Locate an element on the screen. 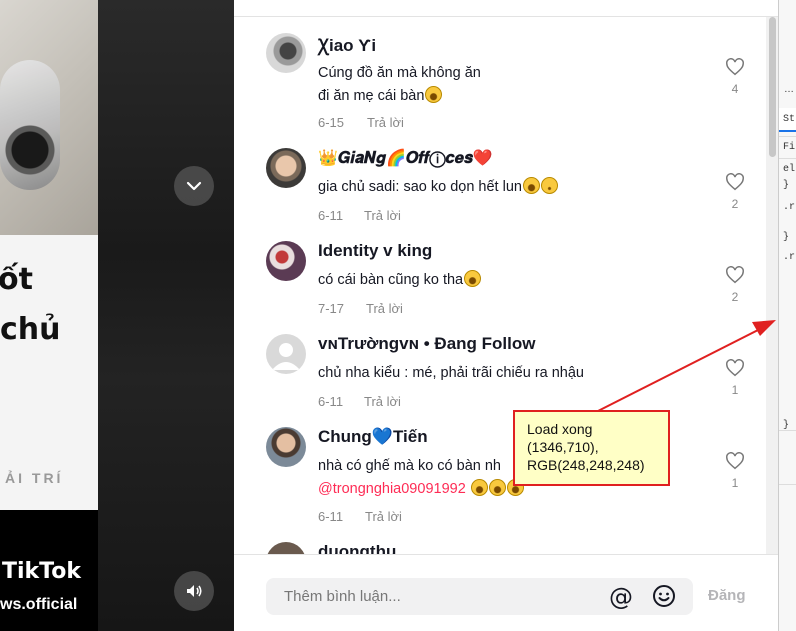  annotation-box: Load xong (1346,710), RGB(248,248,248) is located at coordinates (591, 448).